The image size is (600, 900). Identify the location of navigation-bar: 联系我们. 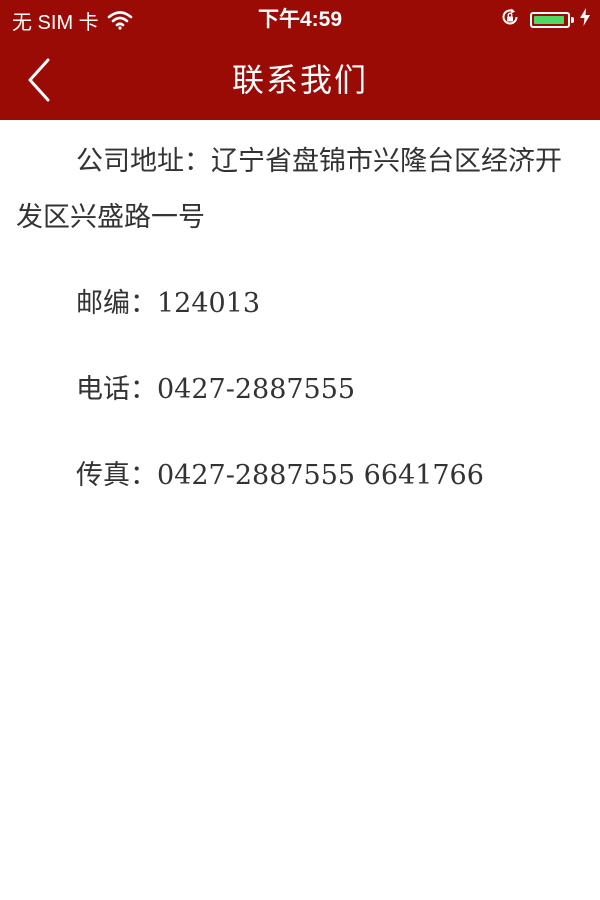
(300, 80).